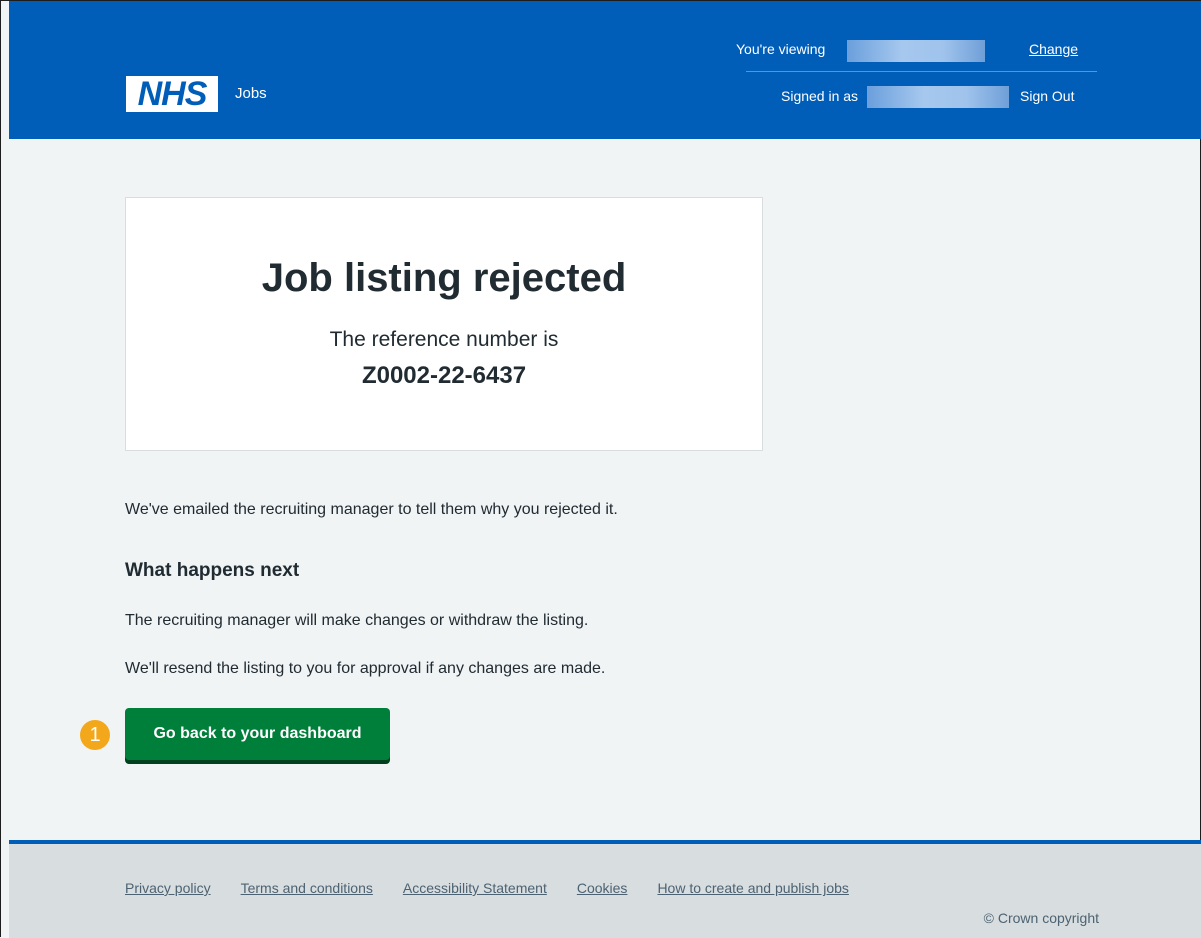 Image resolution: width=1201 pixels, height=938 pixels. What do you see at coordinates (602, 888) in the screenshot?
I see `footer-link-cookies: Cookies` at bounding box center [602, 888].